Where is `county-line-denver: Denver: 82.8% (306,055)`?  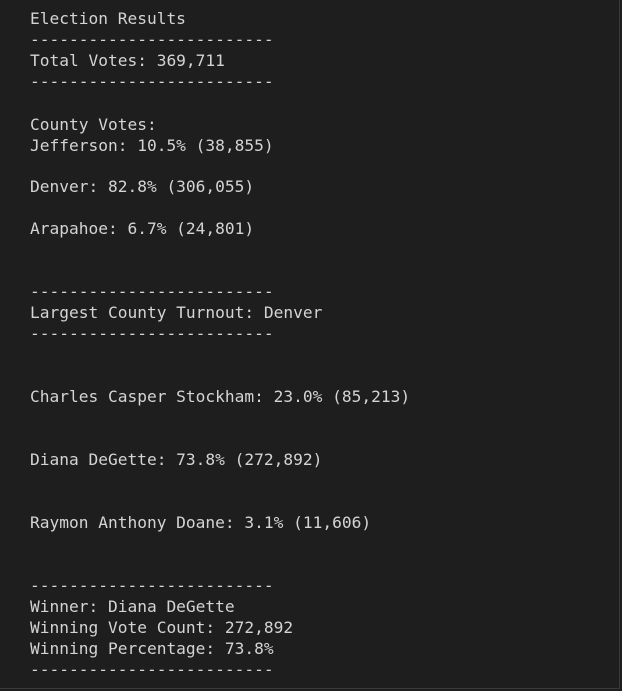 county-line-denver: Denver: 82.8% (306,055) is located at coordinates (142, 186).